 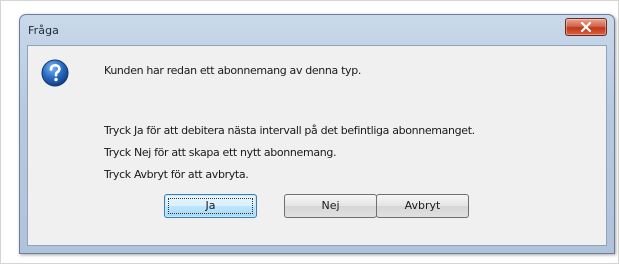 What do you see at coordinates (44, 30) in the screenshot?
I see `dialog-title: Fråga` at bounding box center [44, 30].